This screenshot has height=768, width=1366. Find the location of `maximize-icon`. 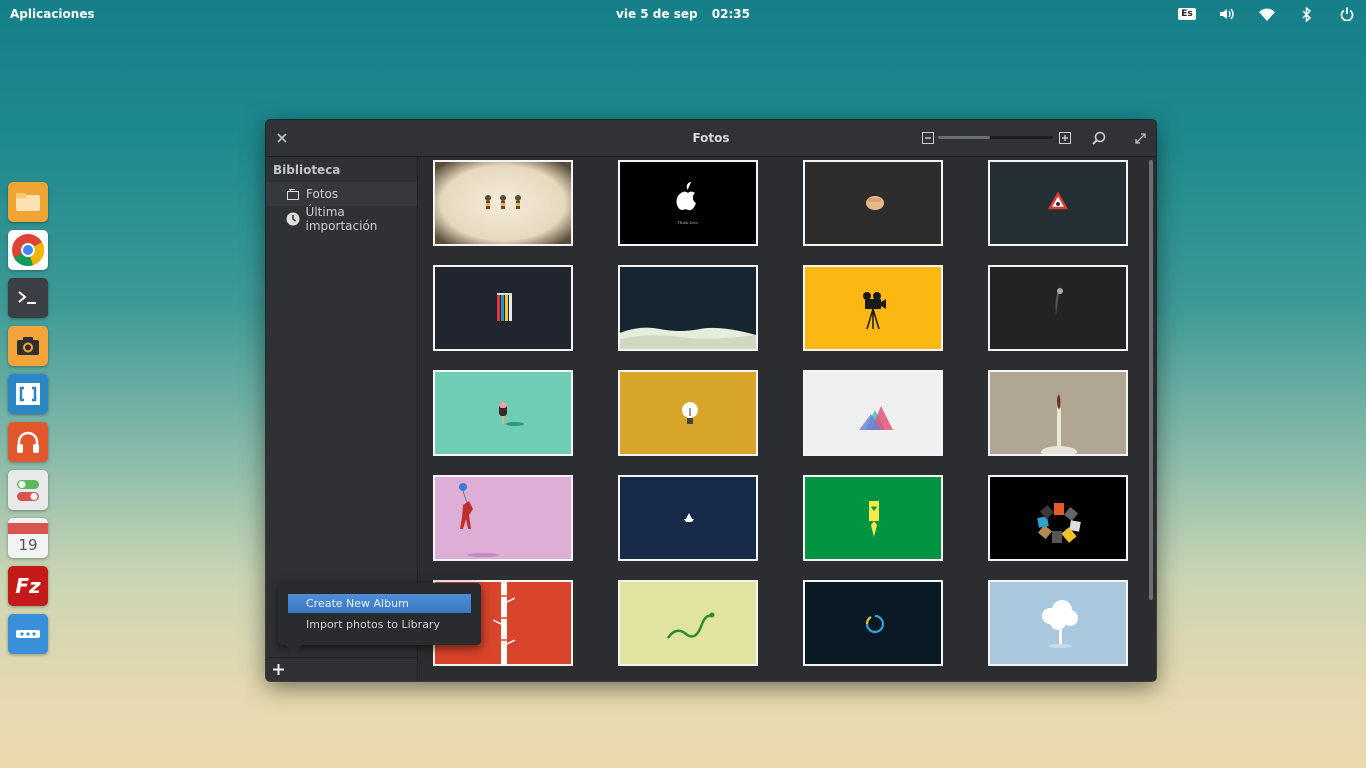

maximize-icon is located at coordinates (1140, 138).